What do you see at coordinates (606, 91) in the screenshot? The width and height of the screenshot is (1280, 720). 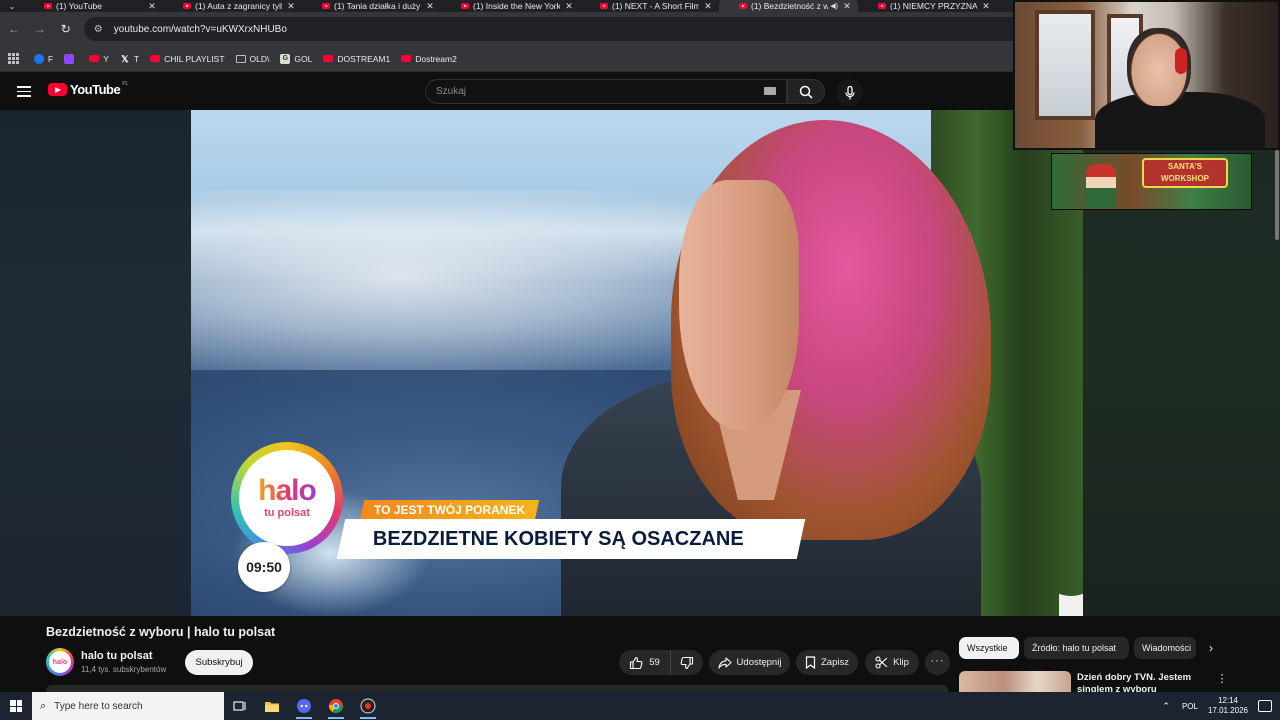 I see `search-input: Szukaj` at bounding box center [606, 91].